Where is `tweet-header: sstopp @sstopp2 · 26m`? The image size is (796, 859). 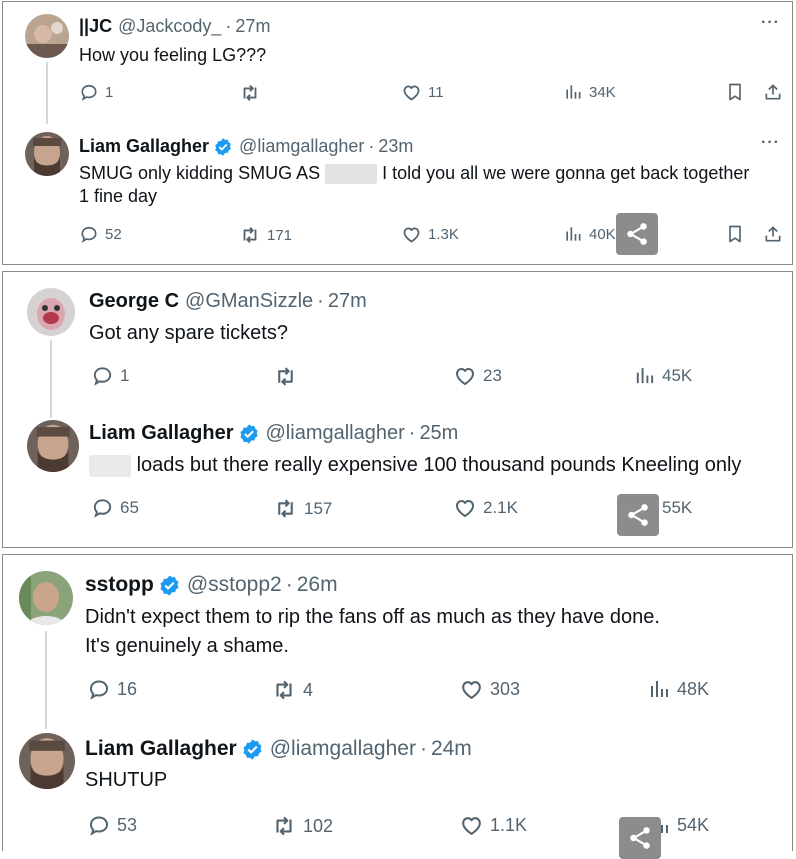
tweet-header: sstopp @sstopp2 · 26m is located at coordinates (211, 585).